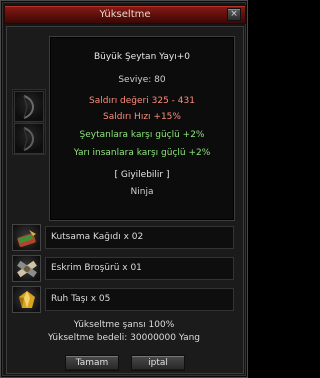 This screenshot has height=378, width=320. I want to click on attack-value: Saldırı değeri 325 - 431, so click(142, 101).